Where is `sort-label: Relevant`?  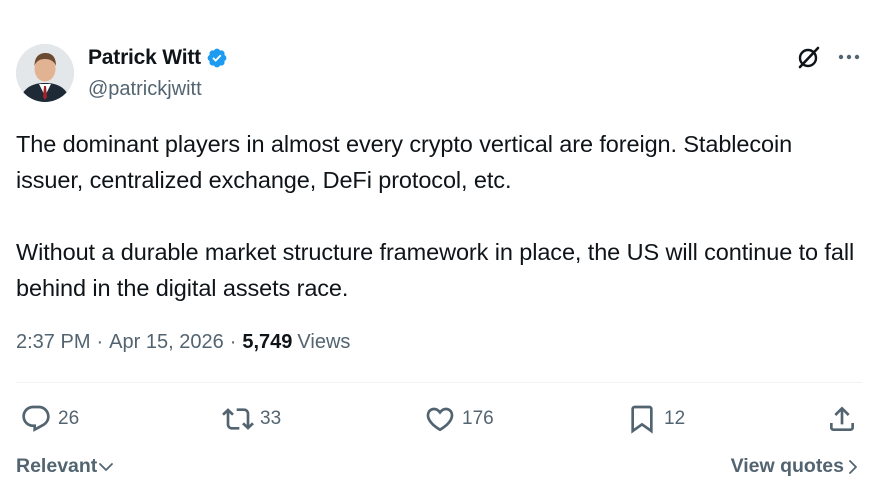
sort-label: Relevant is located at coordinates (57, 466).